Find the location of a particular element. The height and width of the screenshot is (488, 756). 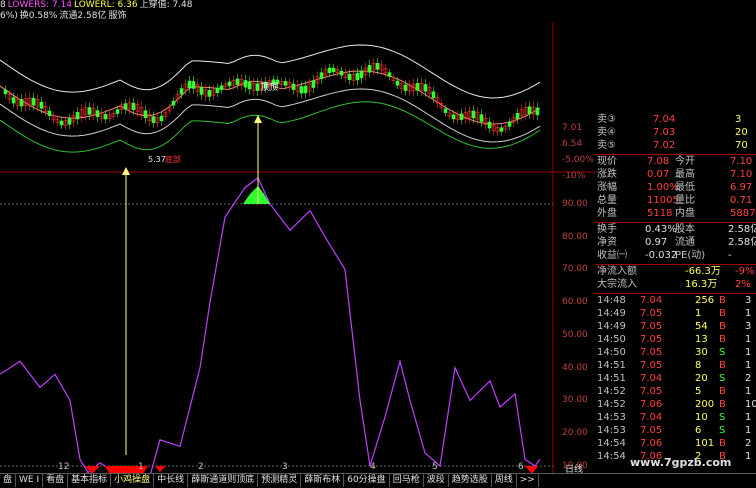

indicator-tab: 小鸡操盘 is located at coordinates (133, 480).